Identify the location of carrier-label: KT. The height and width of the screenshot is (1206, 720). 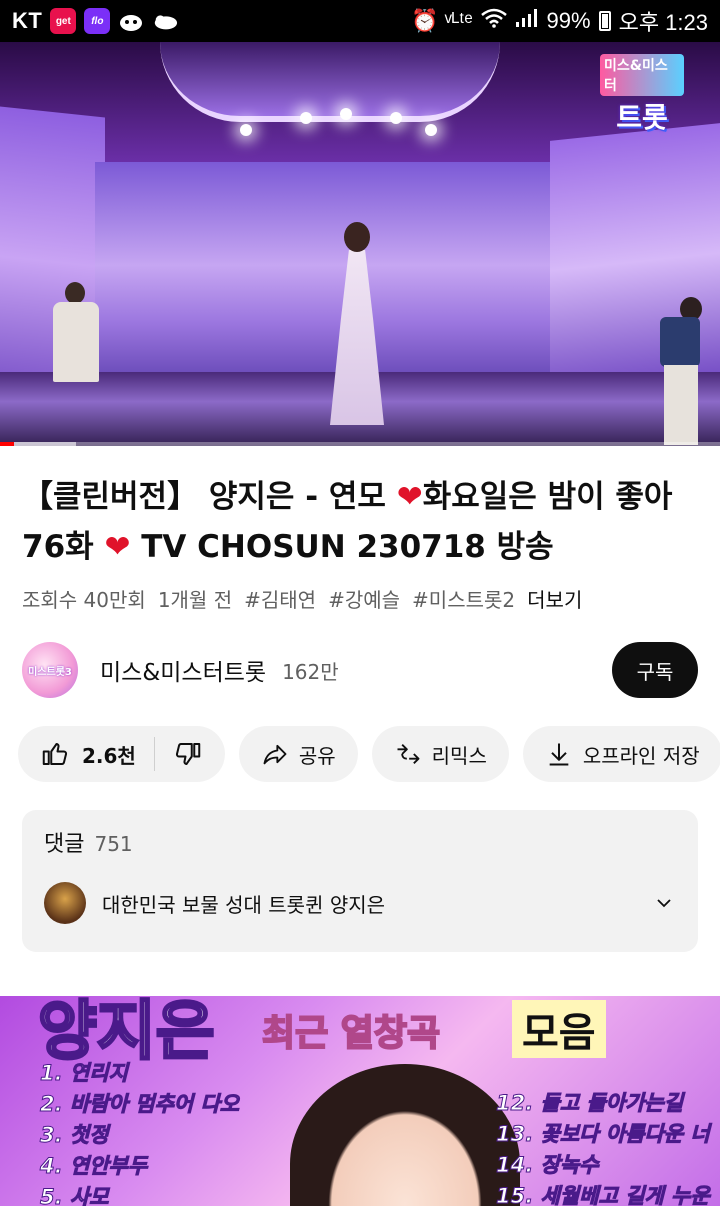
(27, 20).